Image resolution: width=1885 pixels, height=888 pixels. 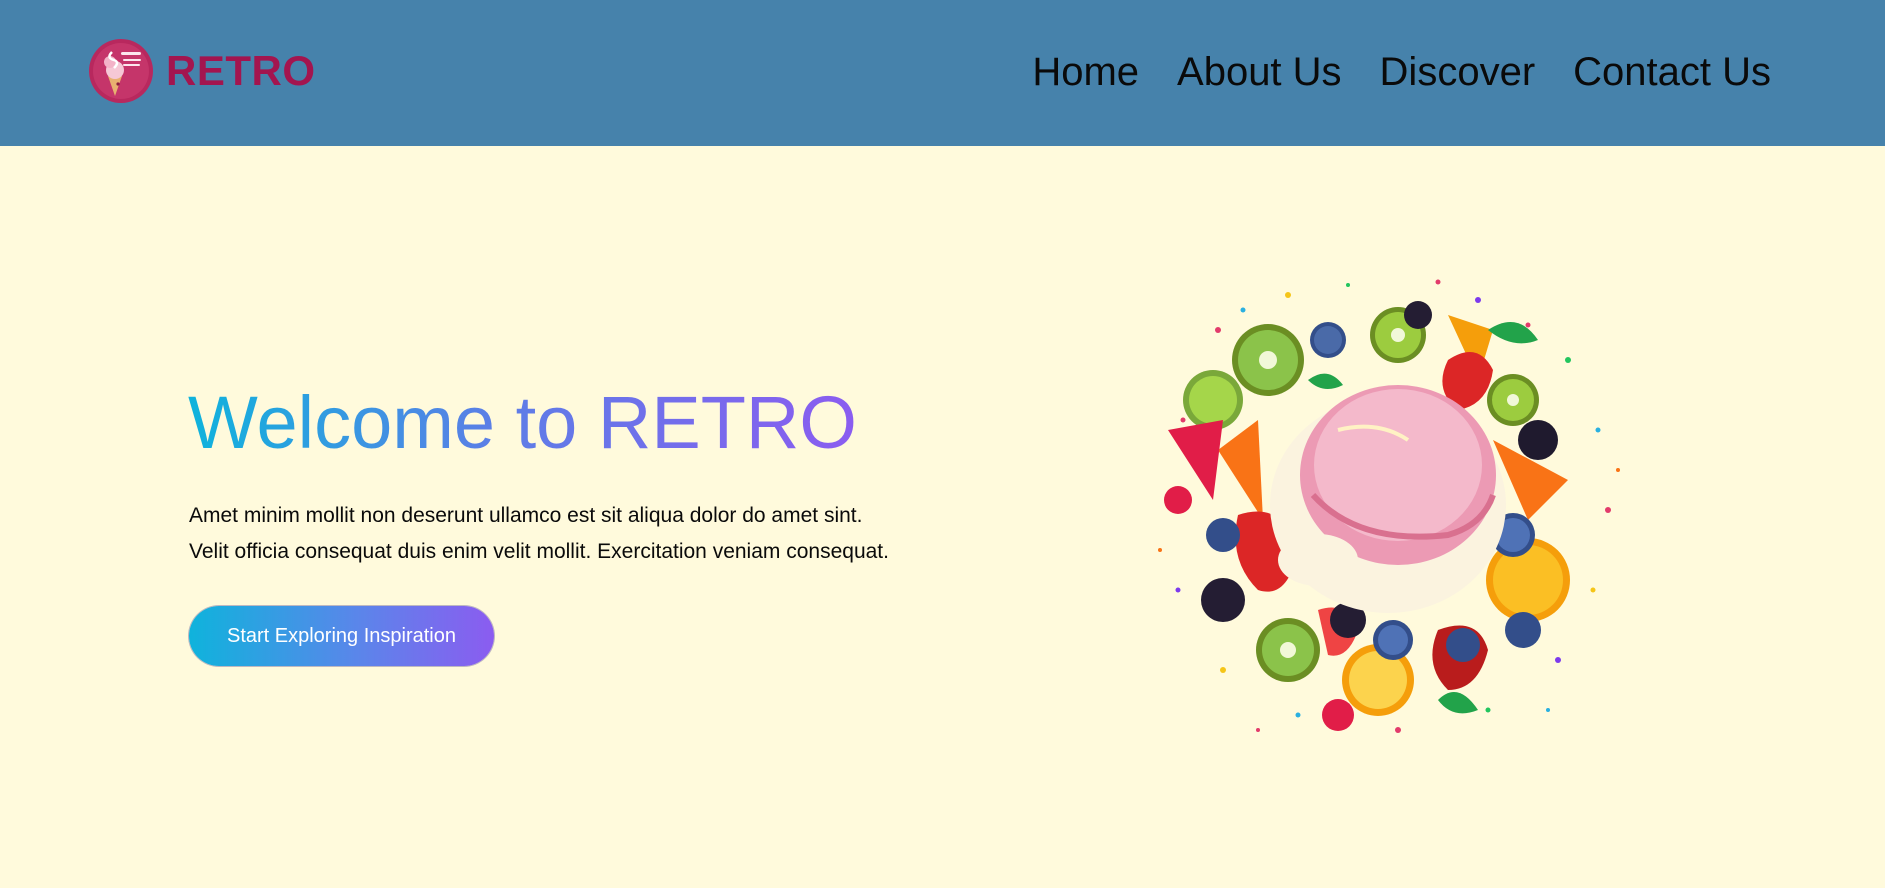 What do you see at coordinates (1388, 499) in the screenshot?
I see `ice-cream-scoop` at bounding box center [1388, 499].